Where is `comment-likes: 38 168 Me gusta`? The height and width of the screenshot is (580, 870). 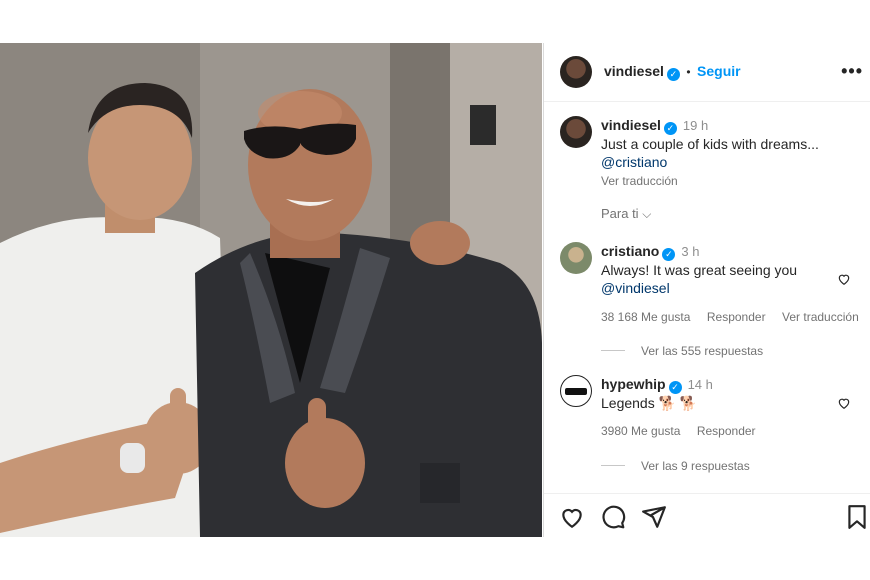
comment-likes: 38 168 Me gusta is located at coordinates (645, 317).